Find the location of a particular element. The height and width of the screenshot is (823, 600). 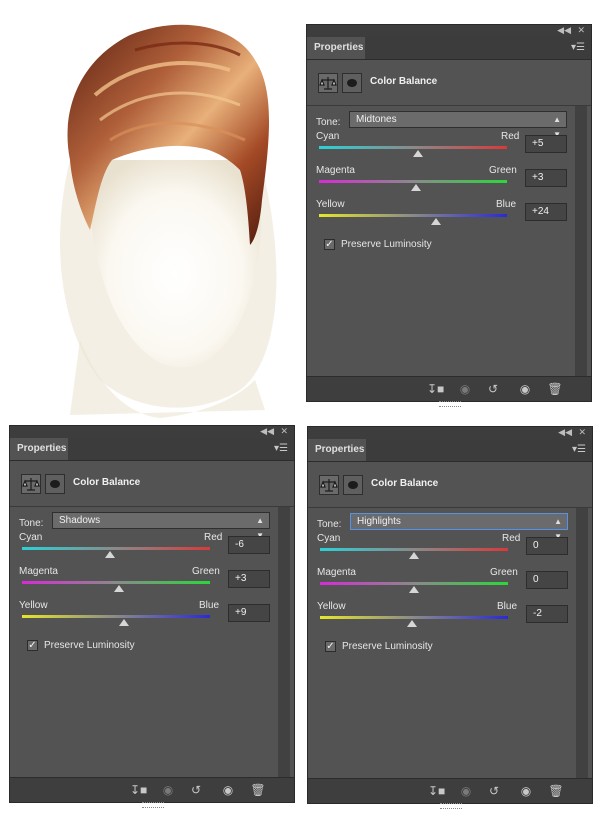

blue-label: Blue is located at coordinates (209, 605).